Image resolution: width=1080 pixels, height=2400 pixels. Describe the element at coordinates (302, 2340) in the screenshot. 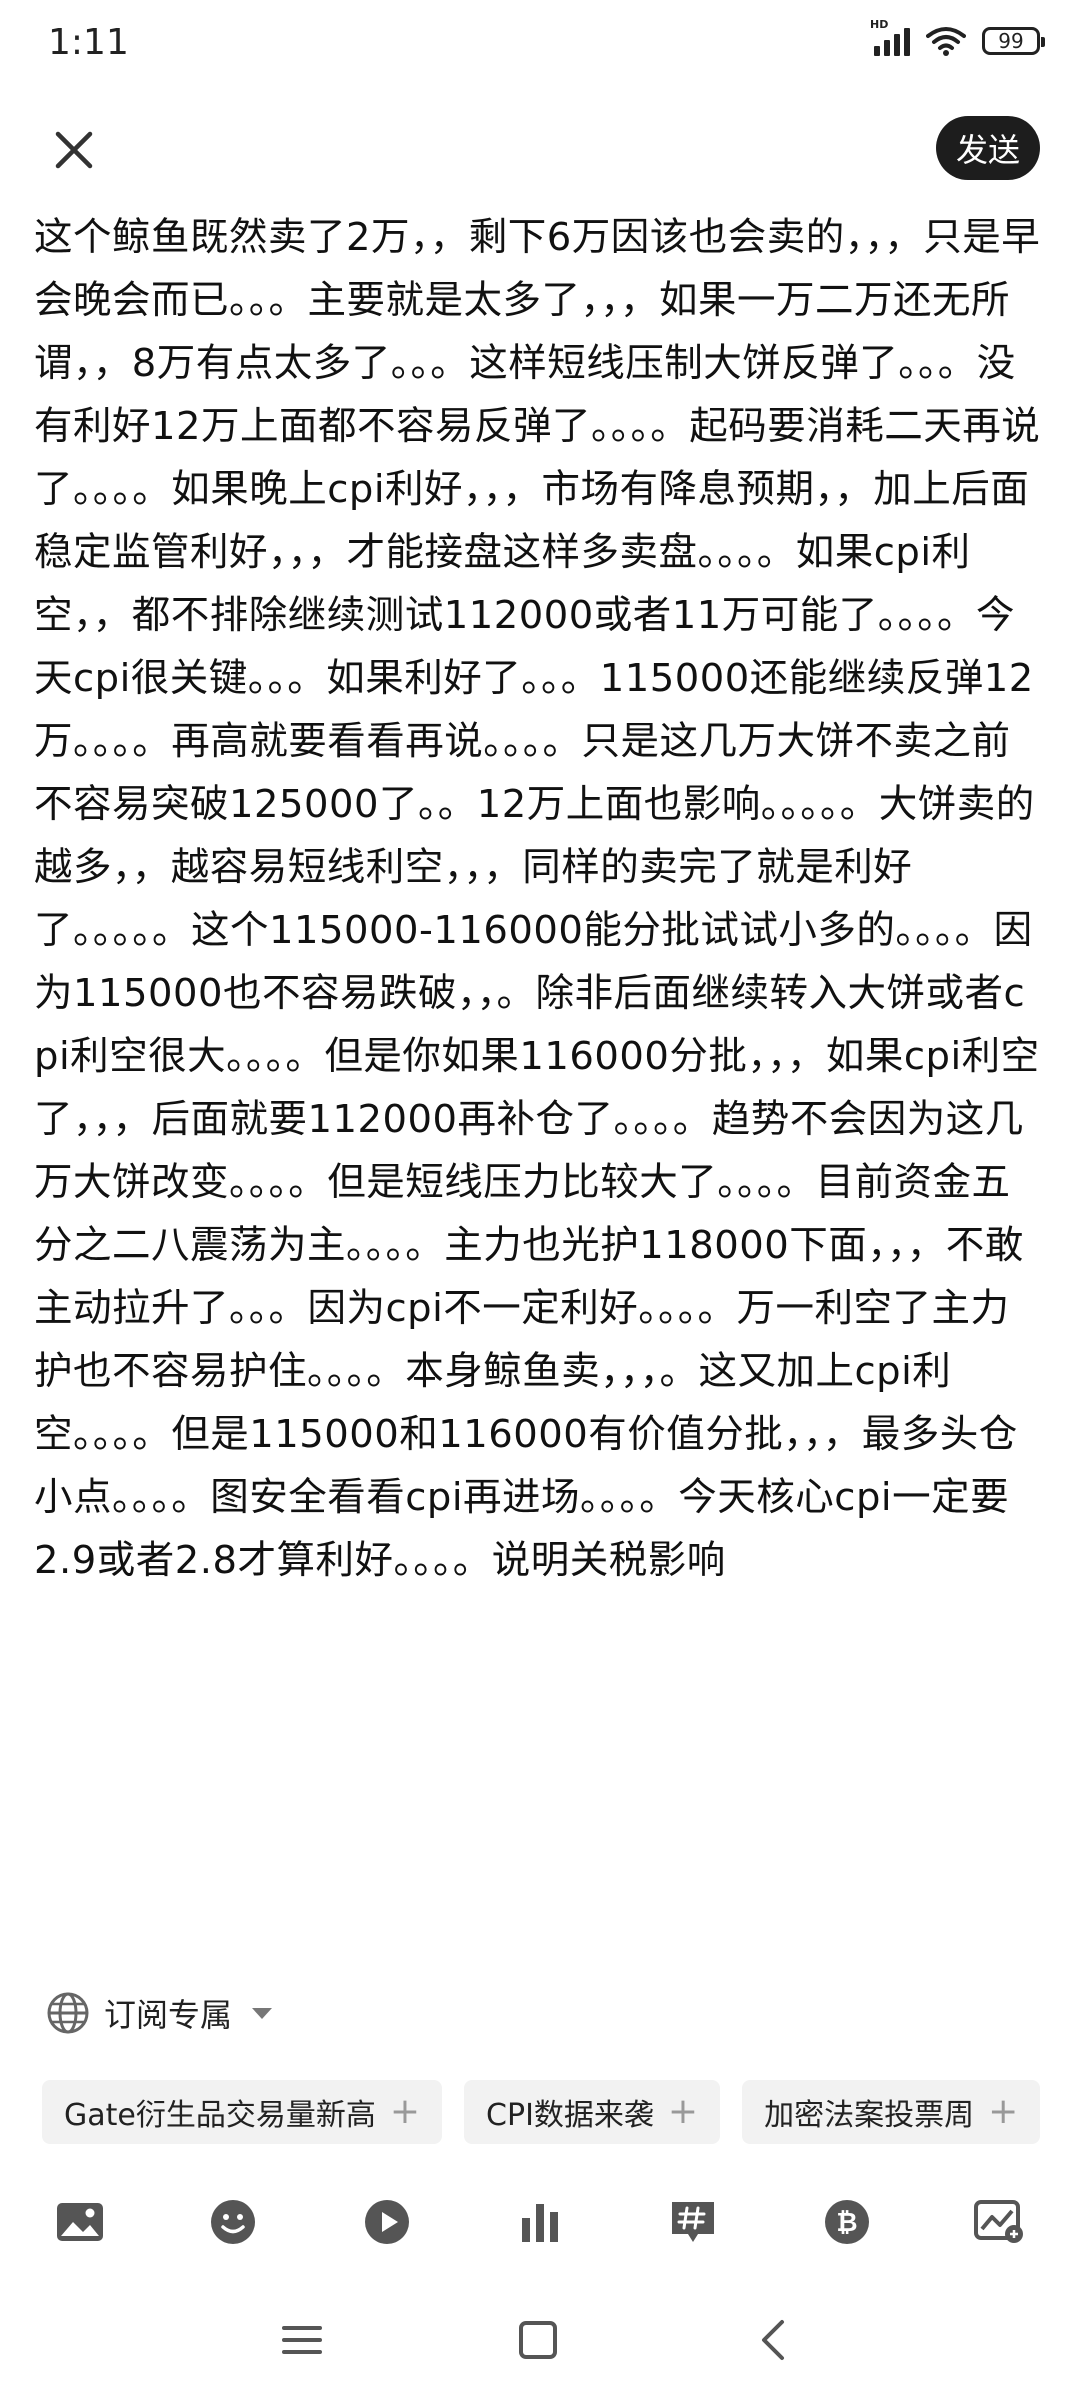

I see `menu-icon` at that location.